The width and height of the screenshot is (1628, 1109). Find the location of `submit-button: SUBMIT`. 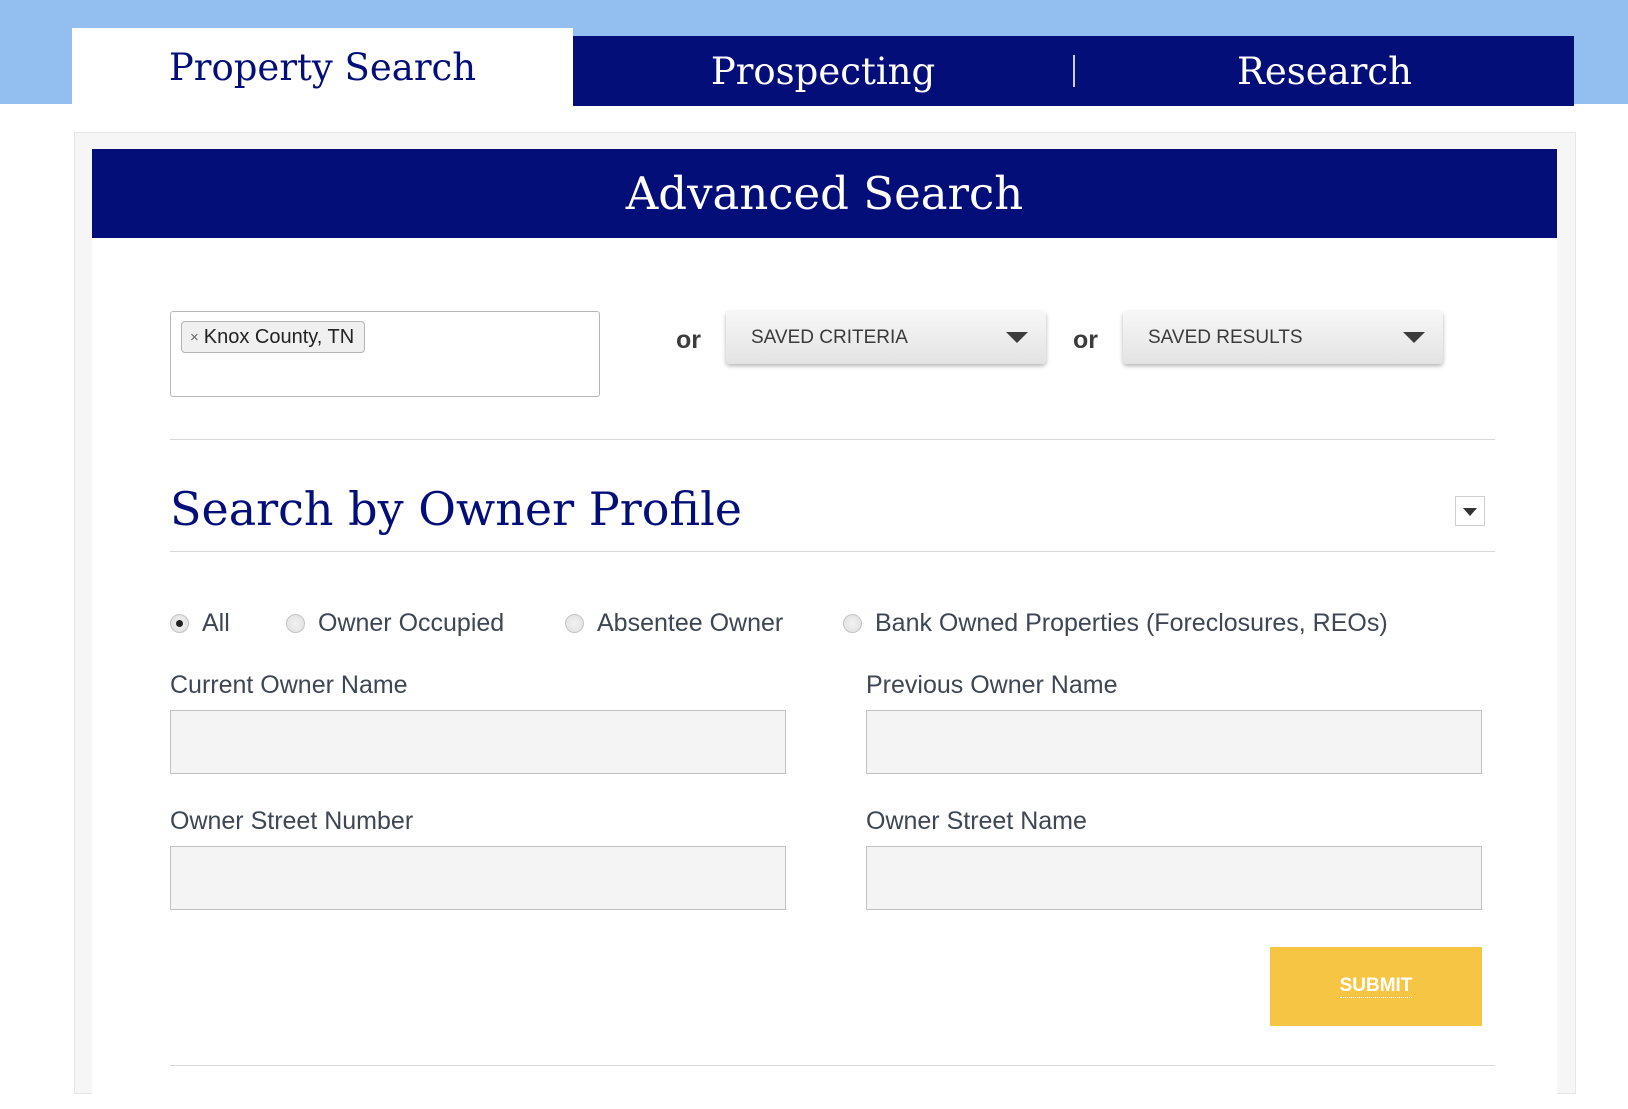

submit-button: SUBMIT is located at coordinates (1376, 986).